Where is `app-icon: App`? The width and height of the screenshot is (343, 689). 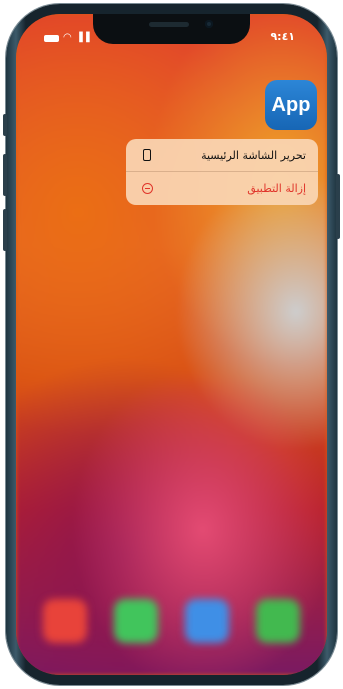 app-icon: App is located at coordinates (291, 105).